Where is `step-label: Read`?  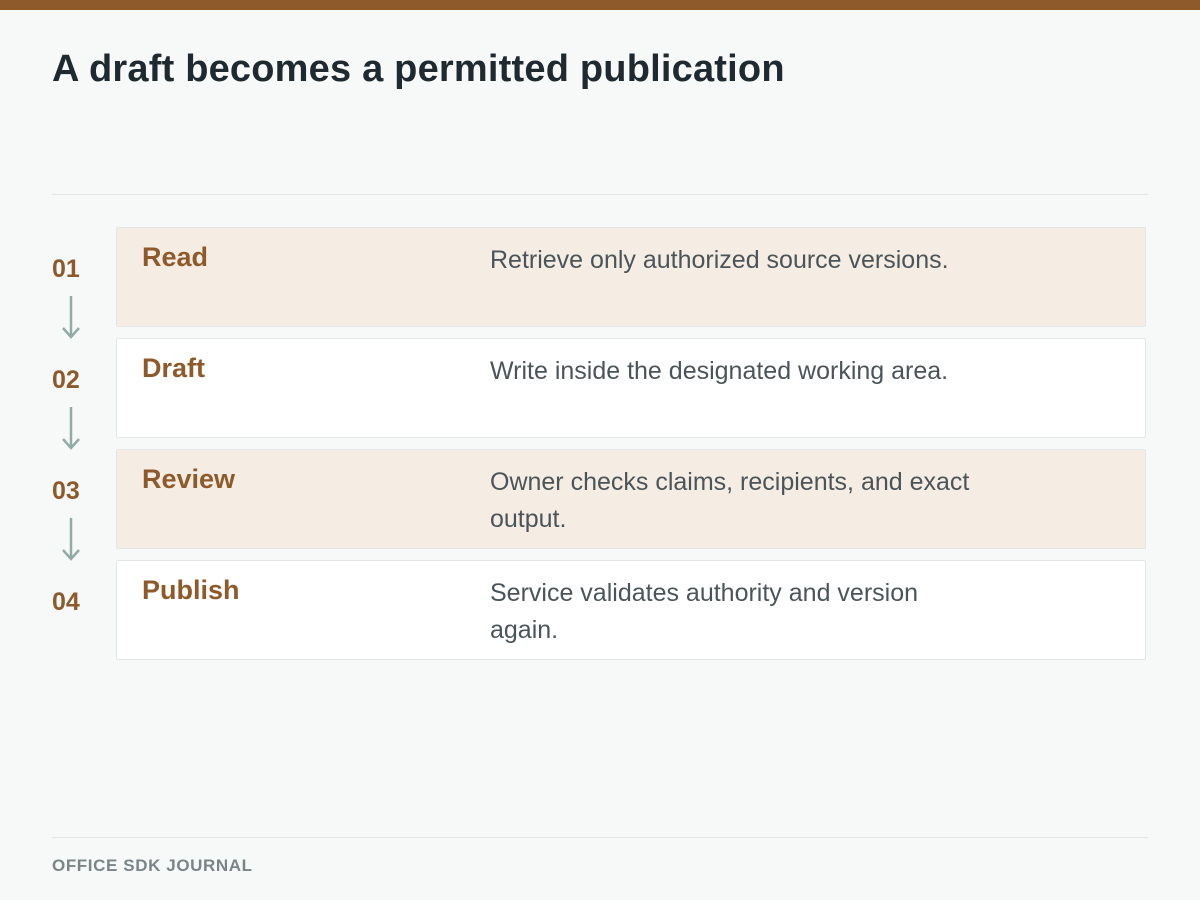 step-label: Read is located at coordinates (175, 257).